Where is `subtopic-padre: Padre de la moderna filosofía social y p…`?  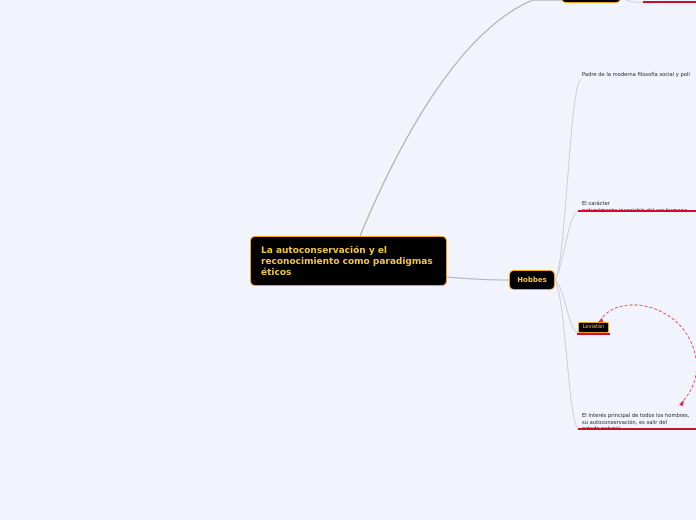 subtopic-padre: Padre de la moderna filosofía social y p… is located at coordinates (636, 75).